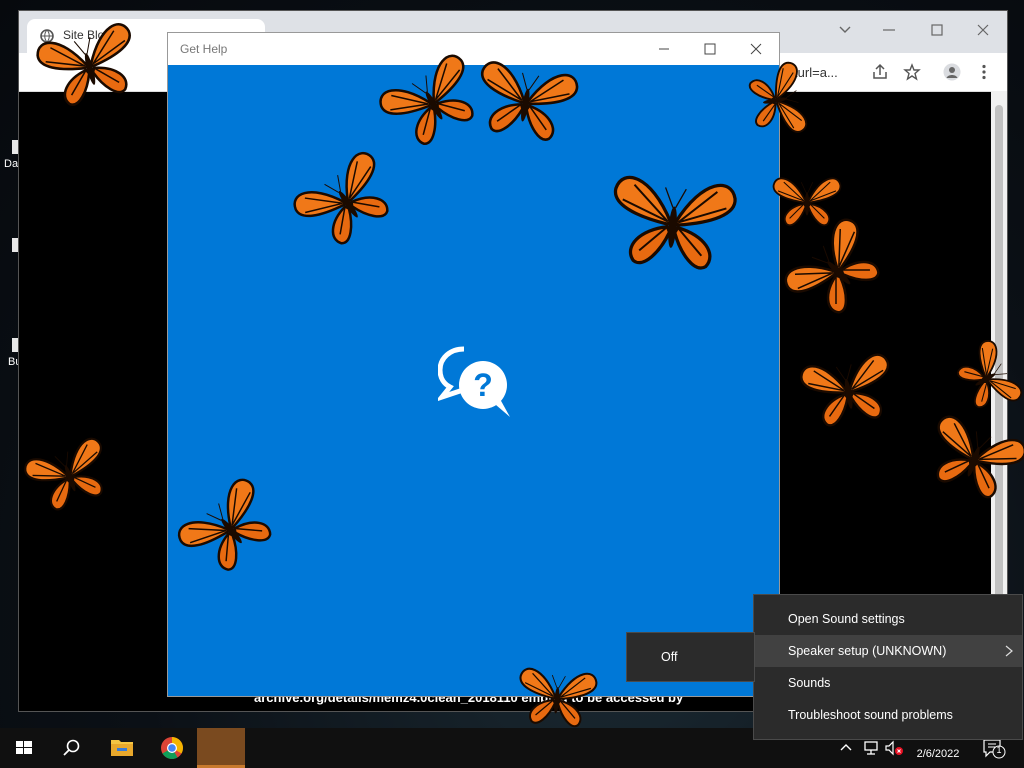  What do you see at coordinates (888, 683) in the screenshot?
I see `menu-item-sounds: Sounds` at bounding box center [888, 683].